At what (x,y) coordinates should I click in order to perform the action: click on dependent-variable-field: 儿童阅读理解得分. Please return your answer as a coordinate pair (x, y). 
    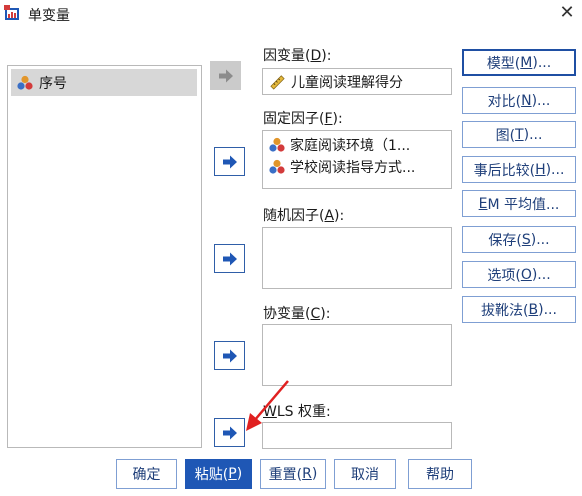
    Looking at the image, I should click on (357, 81).